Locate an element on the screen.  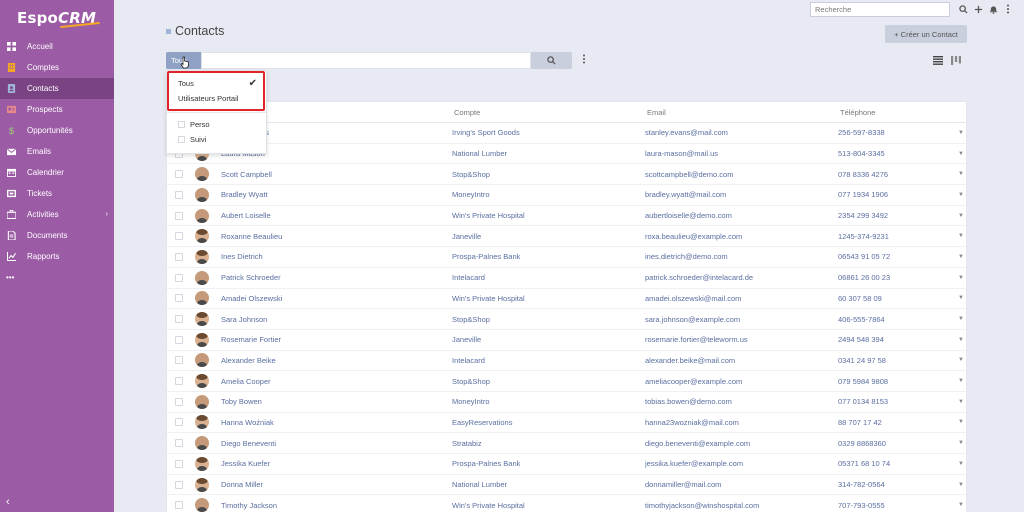
app-logo: Espo CRM is located at coordinates (57, 18).